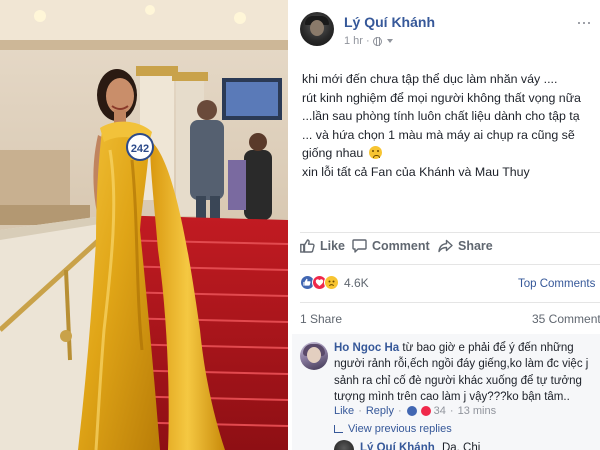 The height and width of the screenshot is (450, 600). What do you see at coordinates (333, 246) in the screenshot?
I see `like-label: Like` at bounding box center [333, 246].